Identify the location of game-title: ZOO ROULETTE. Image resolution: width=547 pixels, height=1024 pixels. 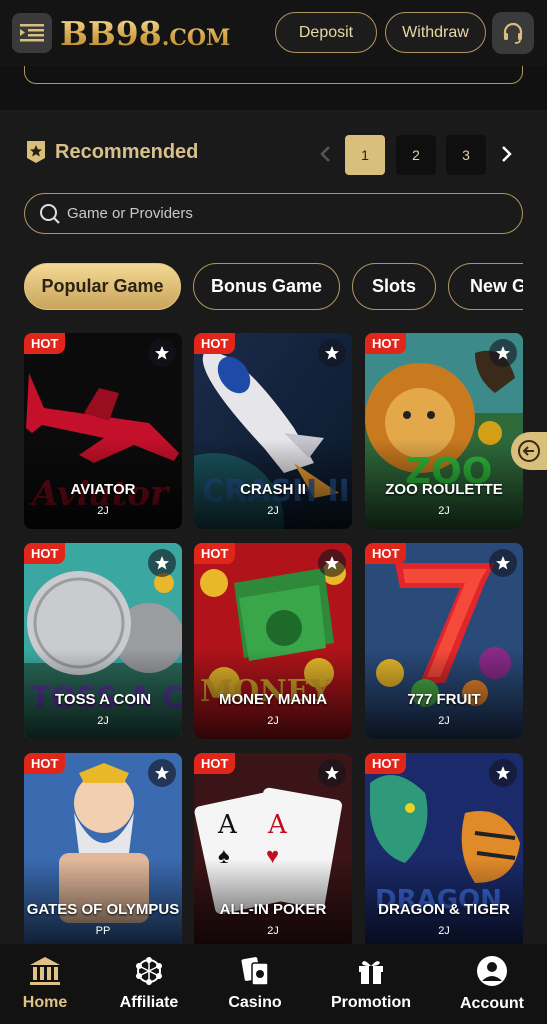
(444, 489).